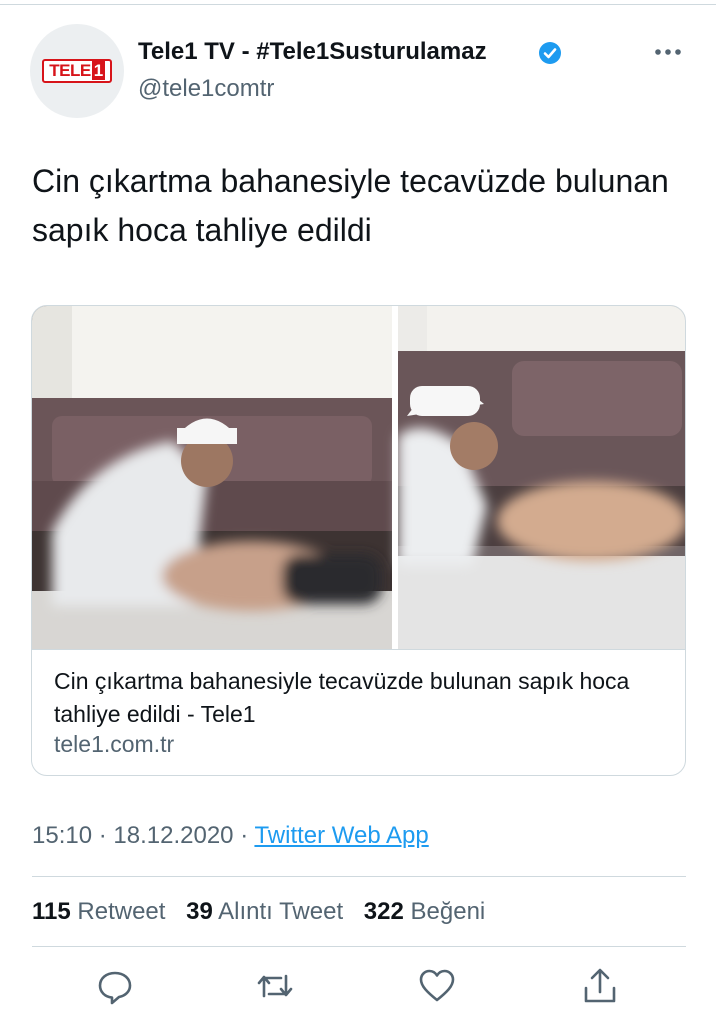 The height and width of the screenshot is (1024, 716). What do you see at coordinates (121, 911) in the screenshot?
I see `retweets-label: Retweet` at bounding box center [121, 911].